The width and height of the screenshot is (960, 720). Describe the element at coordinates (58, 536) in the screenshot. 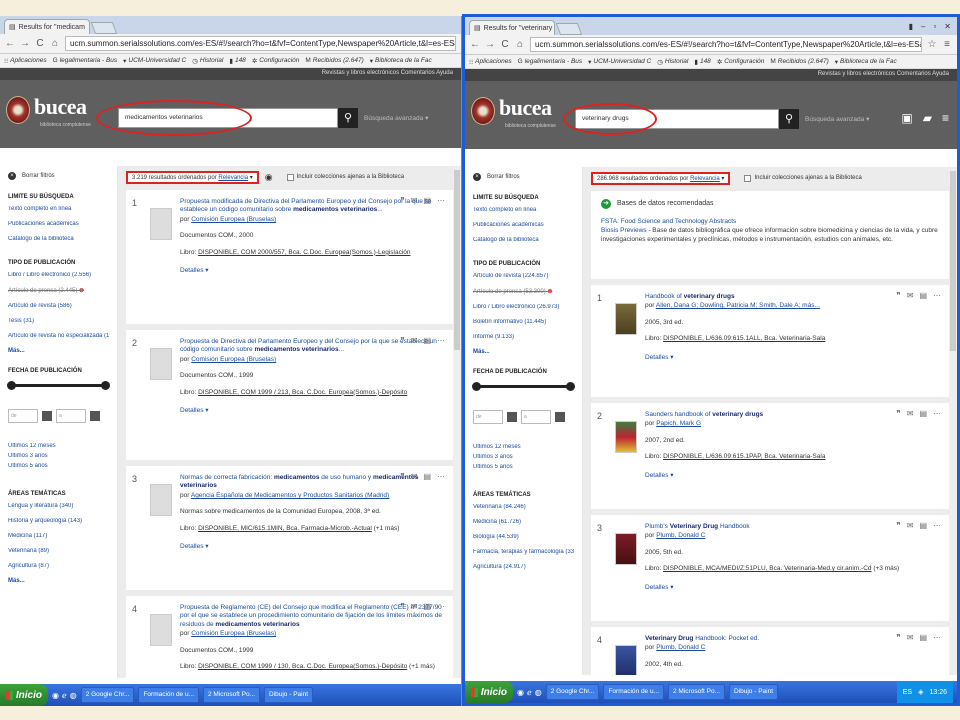

I see `area-item: Medicina (117)` at that location.